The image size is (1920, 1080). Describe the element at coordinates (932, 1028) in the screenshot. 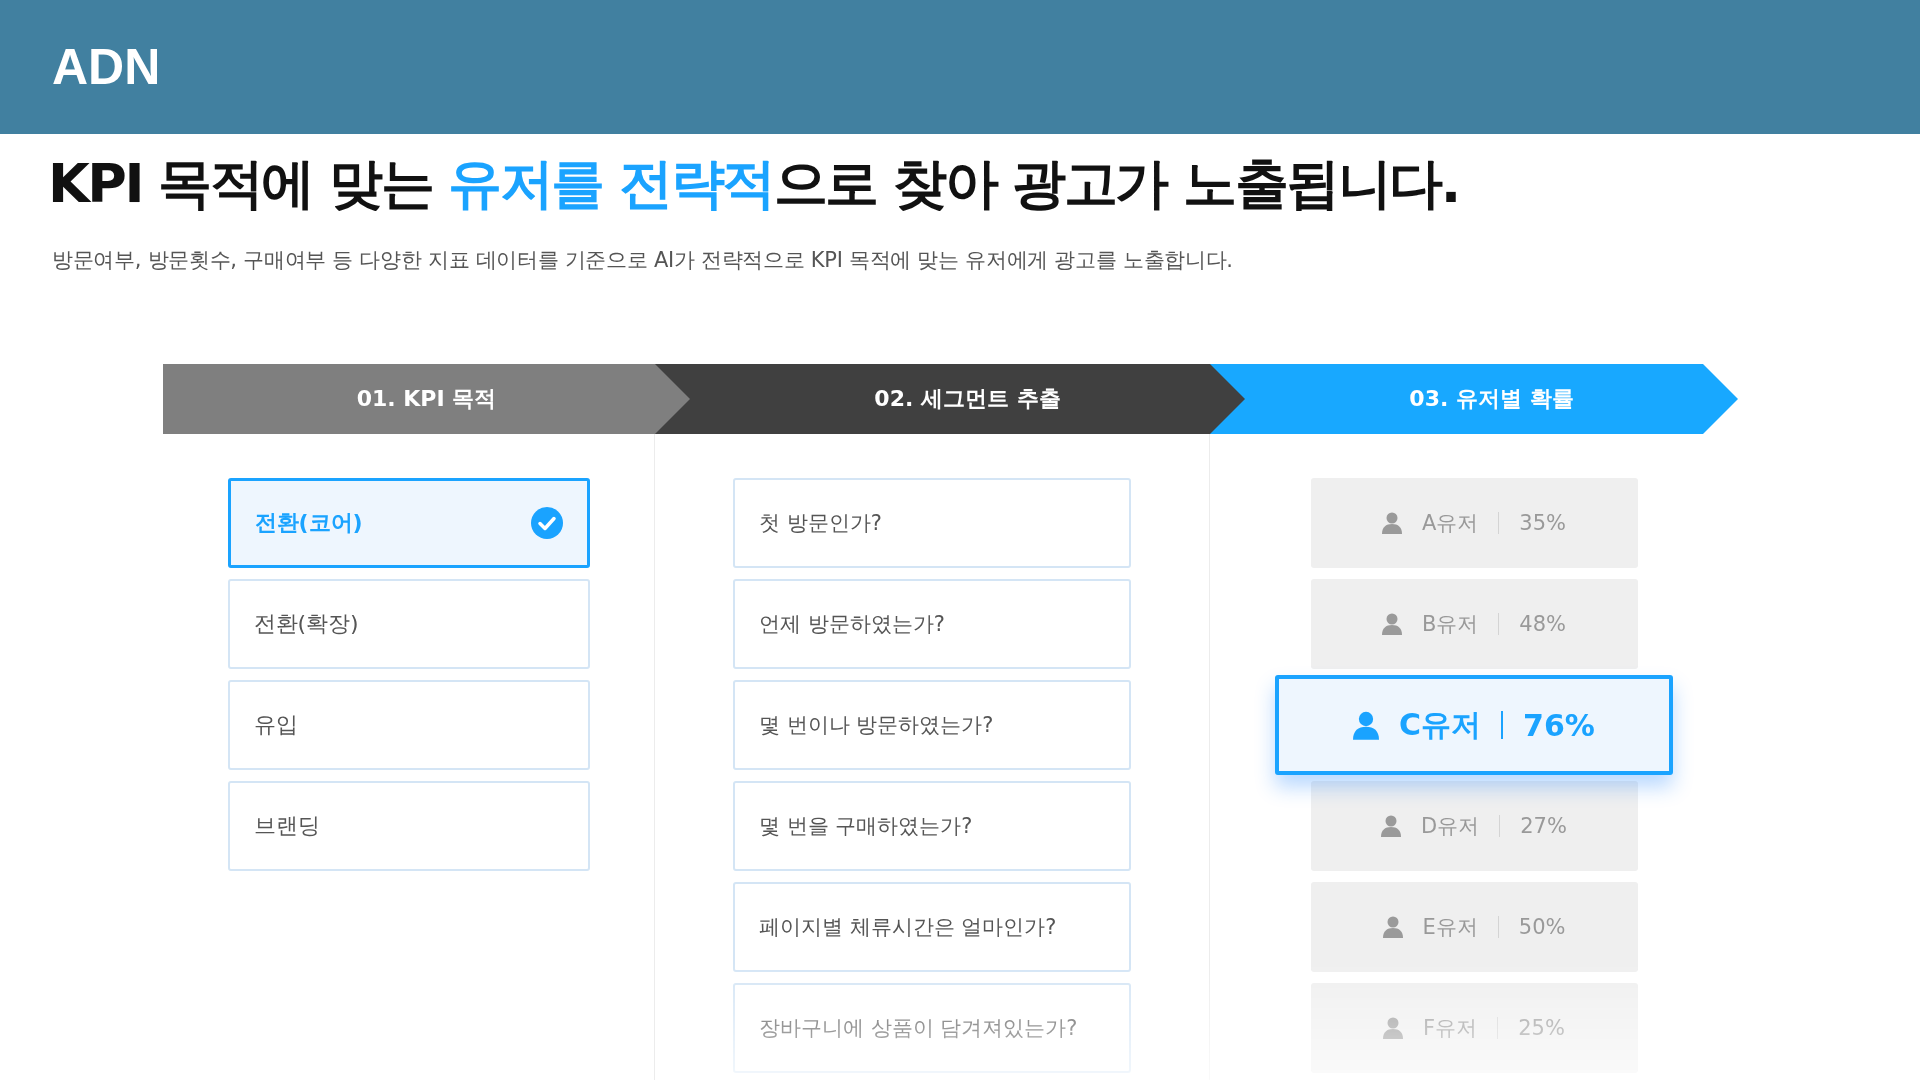

I see `segment-question: 장바구니에 상품이 담겨져있는가?` at that location.